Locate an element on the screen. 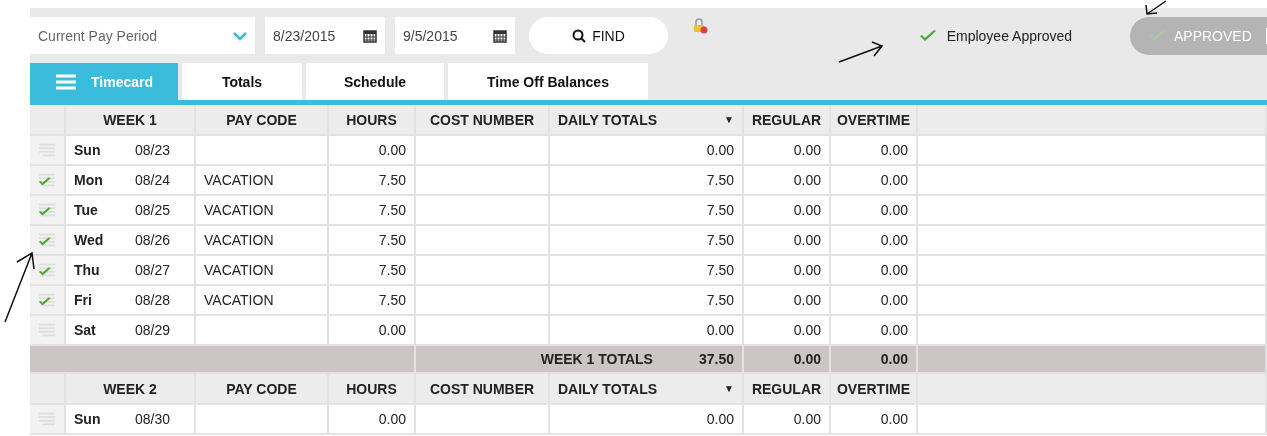  date-text: 08/29 is located at coordinates (152, 330).